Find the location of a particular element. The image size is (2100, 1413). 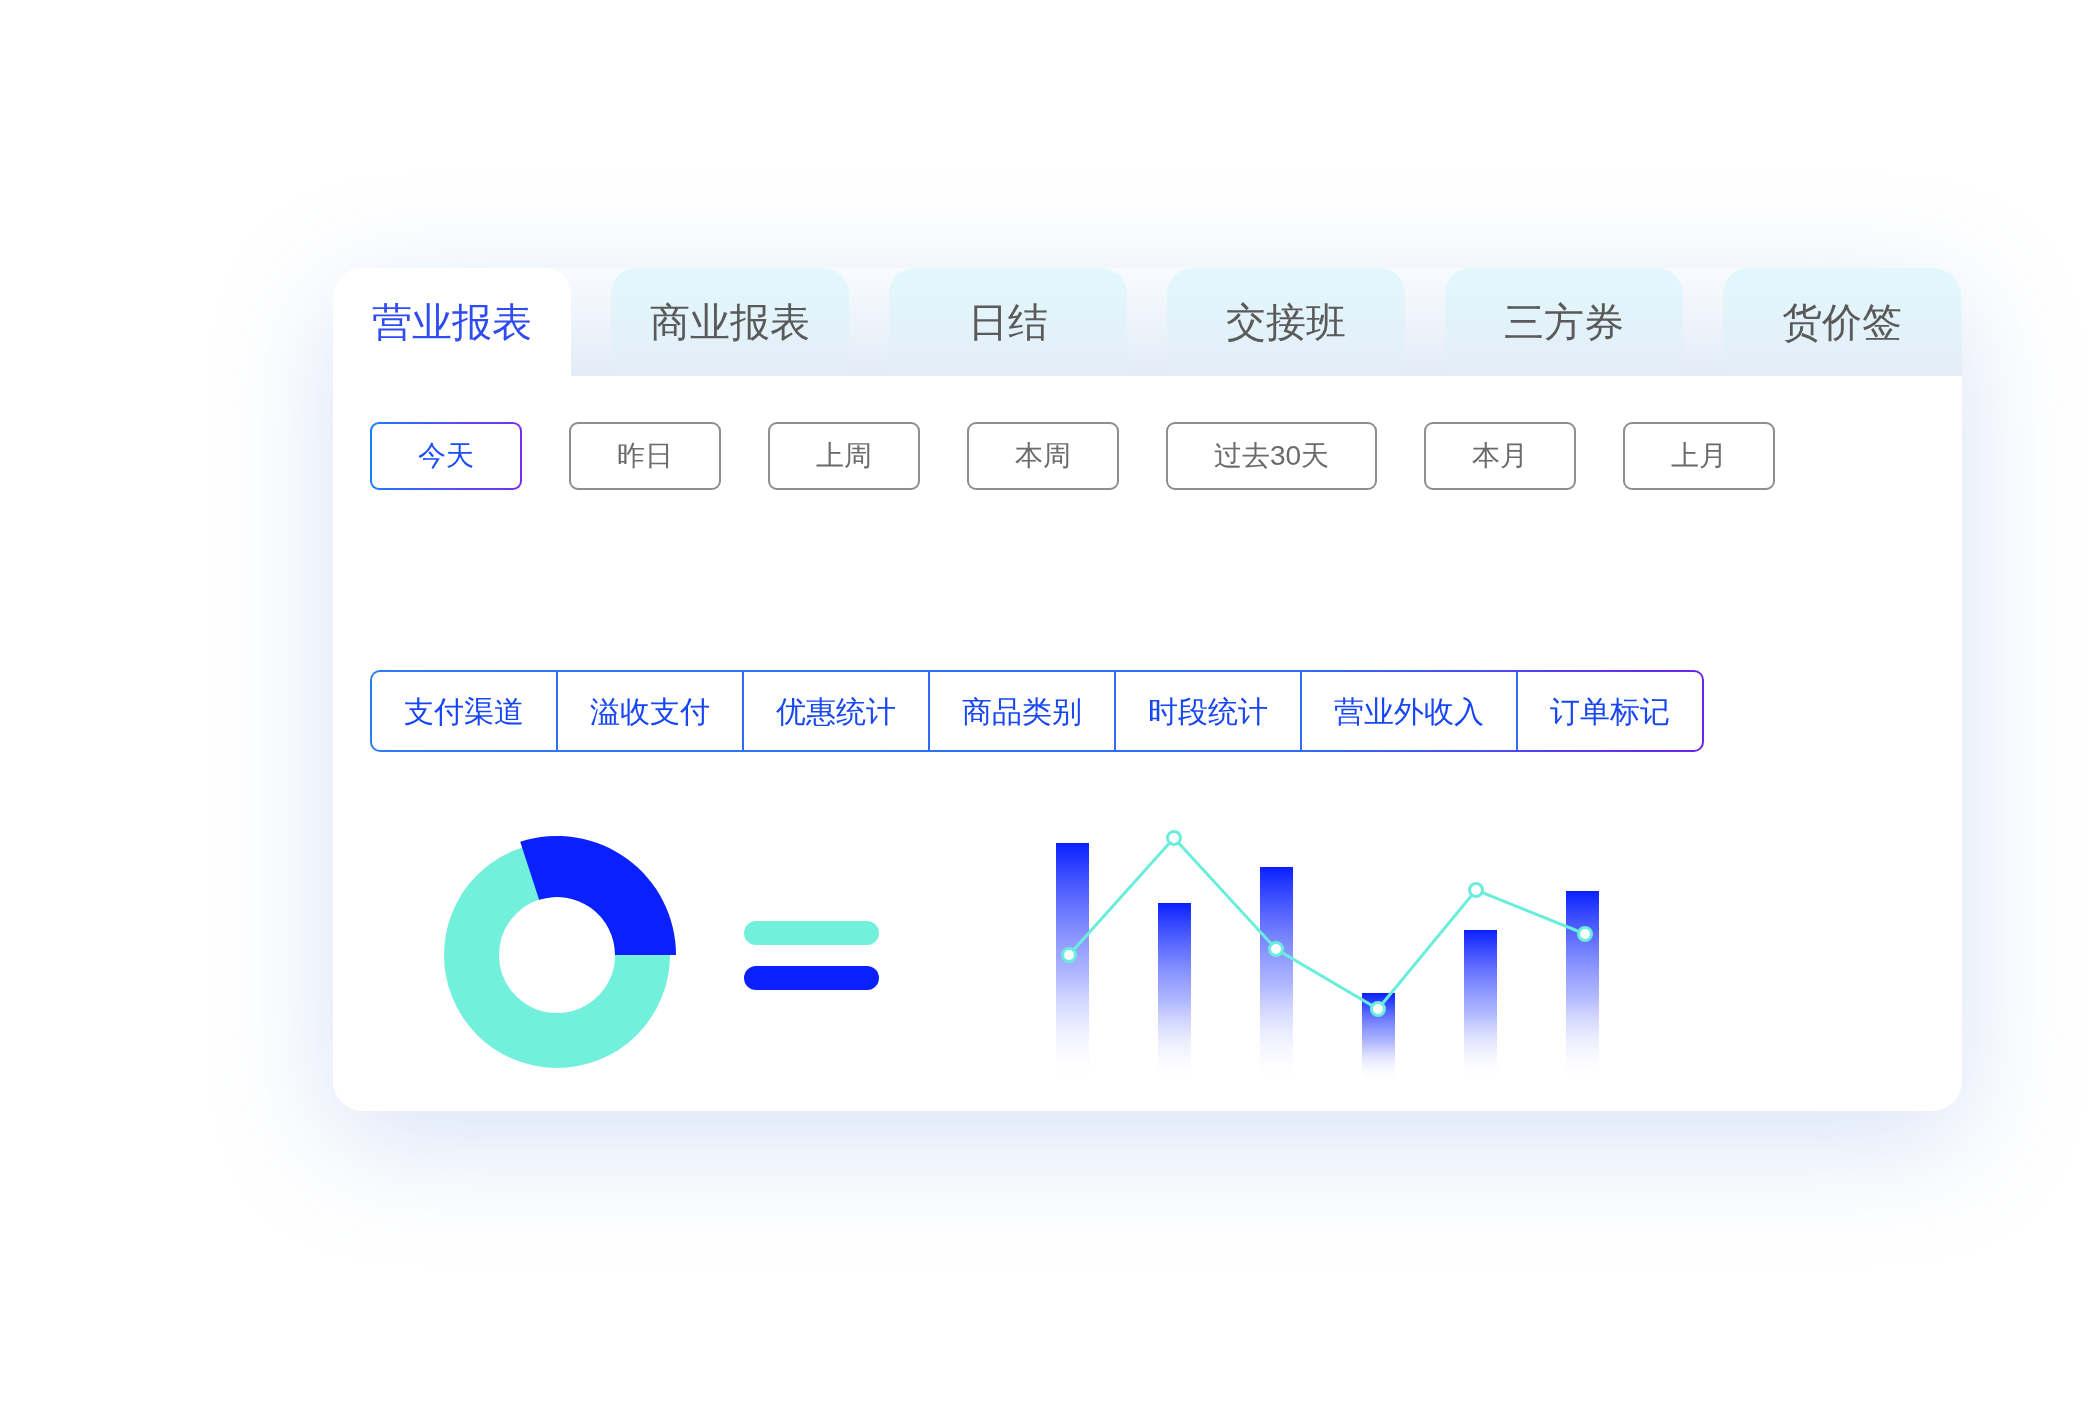

date-filter-button: 今天 is located at coordinates (446, 456).